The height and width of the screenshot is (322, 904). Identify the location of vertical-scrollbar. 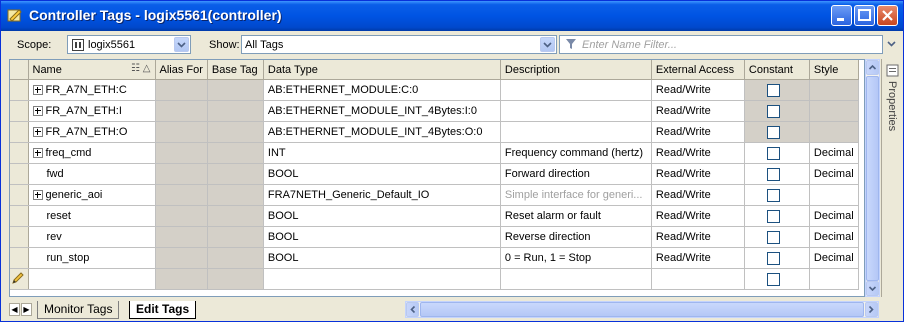
(872, 178).